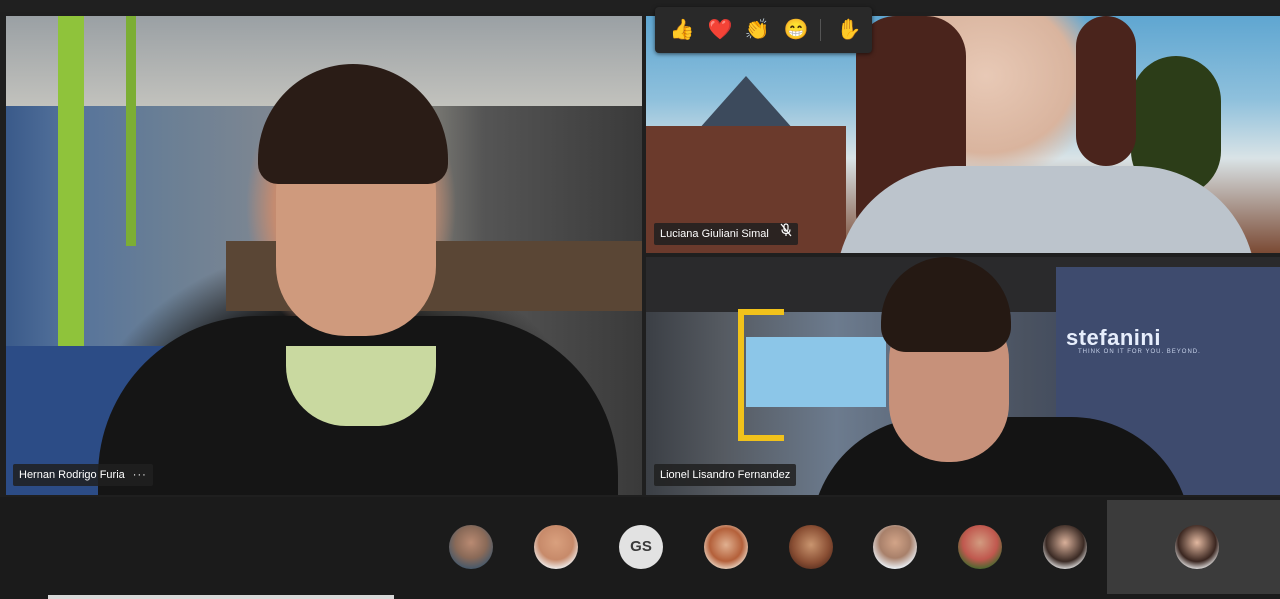 This screenshot has height=599, width=1280. Describe the element at coordinates (221, 597) in the screenshot. I see `bottom-progress-line` at that location.